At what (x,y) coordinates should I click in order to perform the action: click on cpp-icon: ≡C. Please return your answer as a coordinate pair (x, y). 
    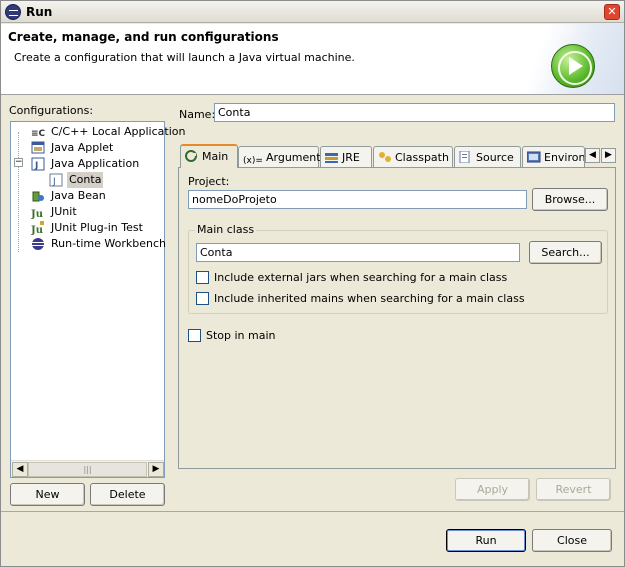
    Looking at the image, I should click on (38, 132).